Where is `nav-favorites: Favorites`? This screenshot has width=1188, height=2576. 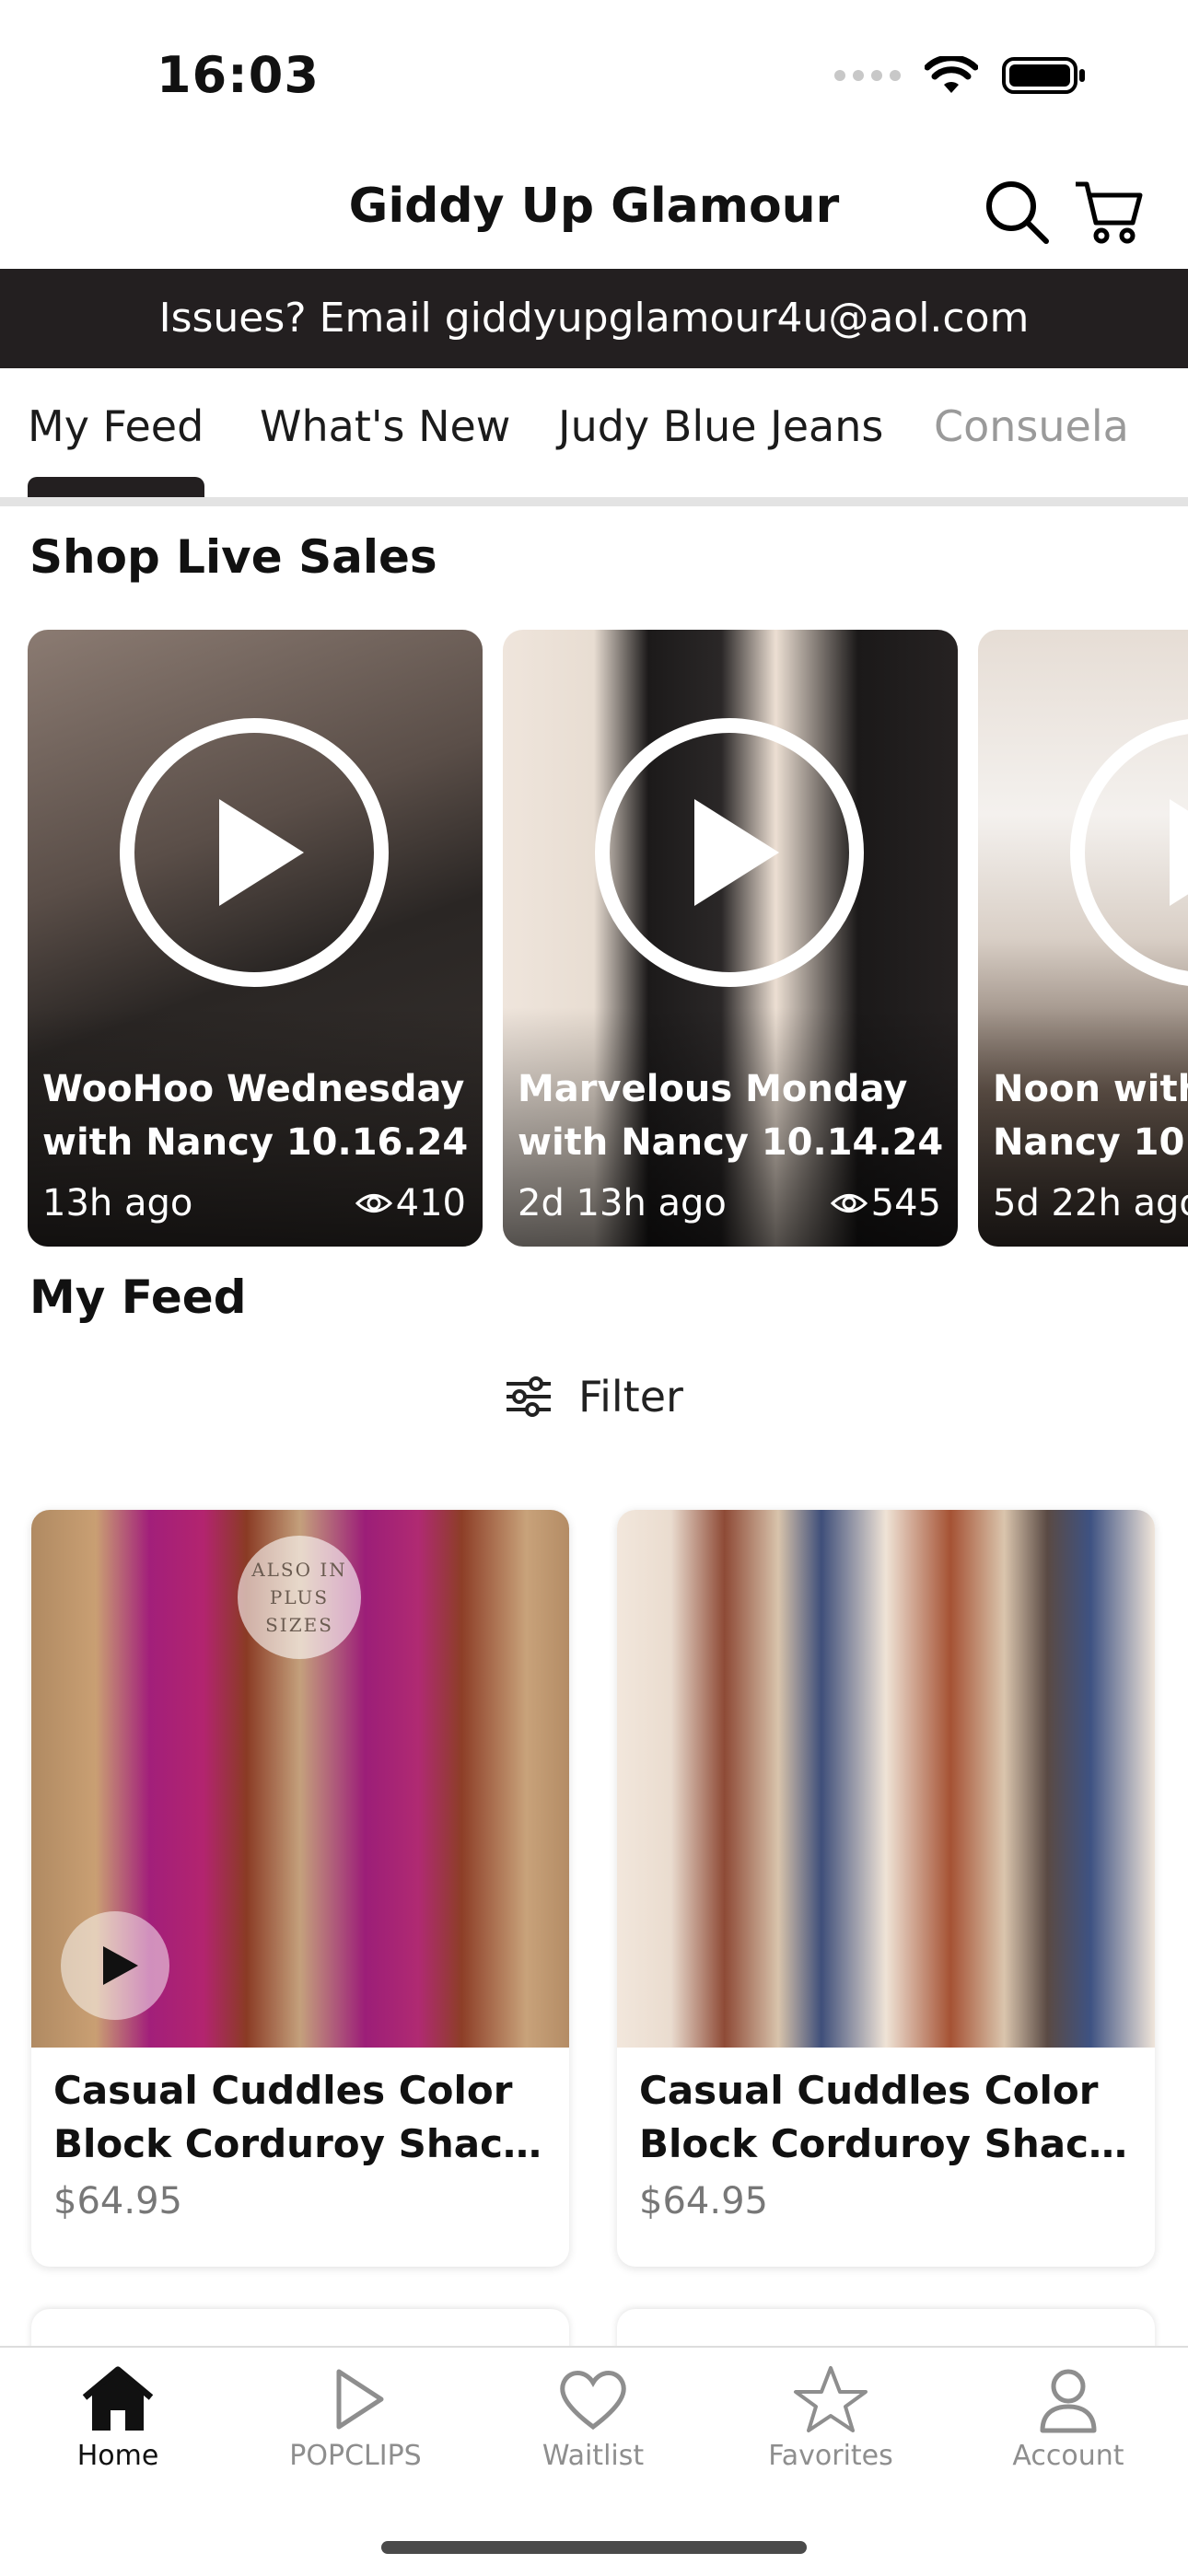
nav-favorites: Favorites is located at coordinates (830, 2418).